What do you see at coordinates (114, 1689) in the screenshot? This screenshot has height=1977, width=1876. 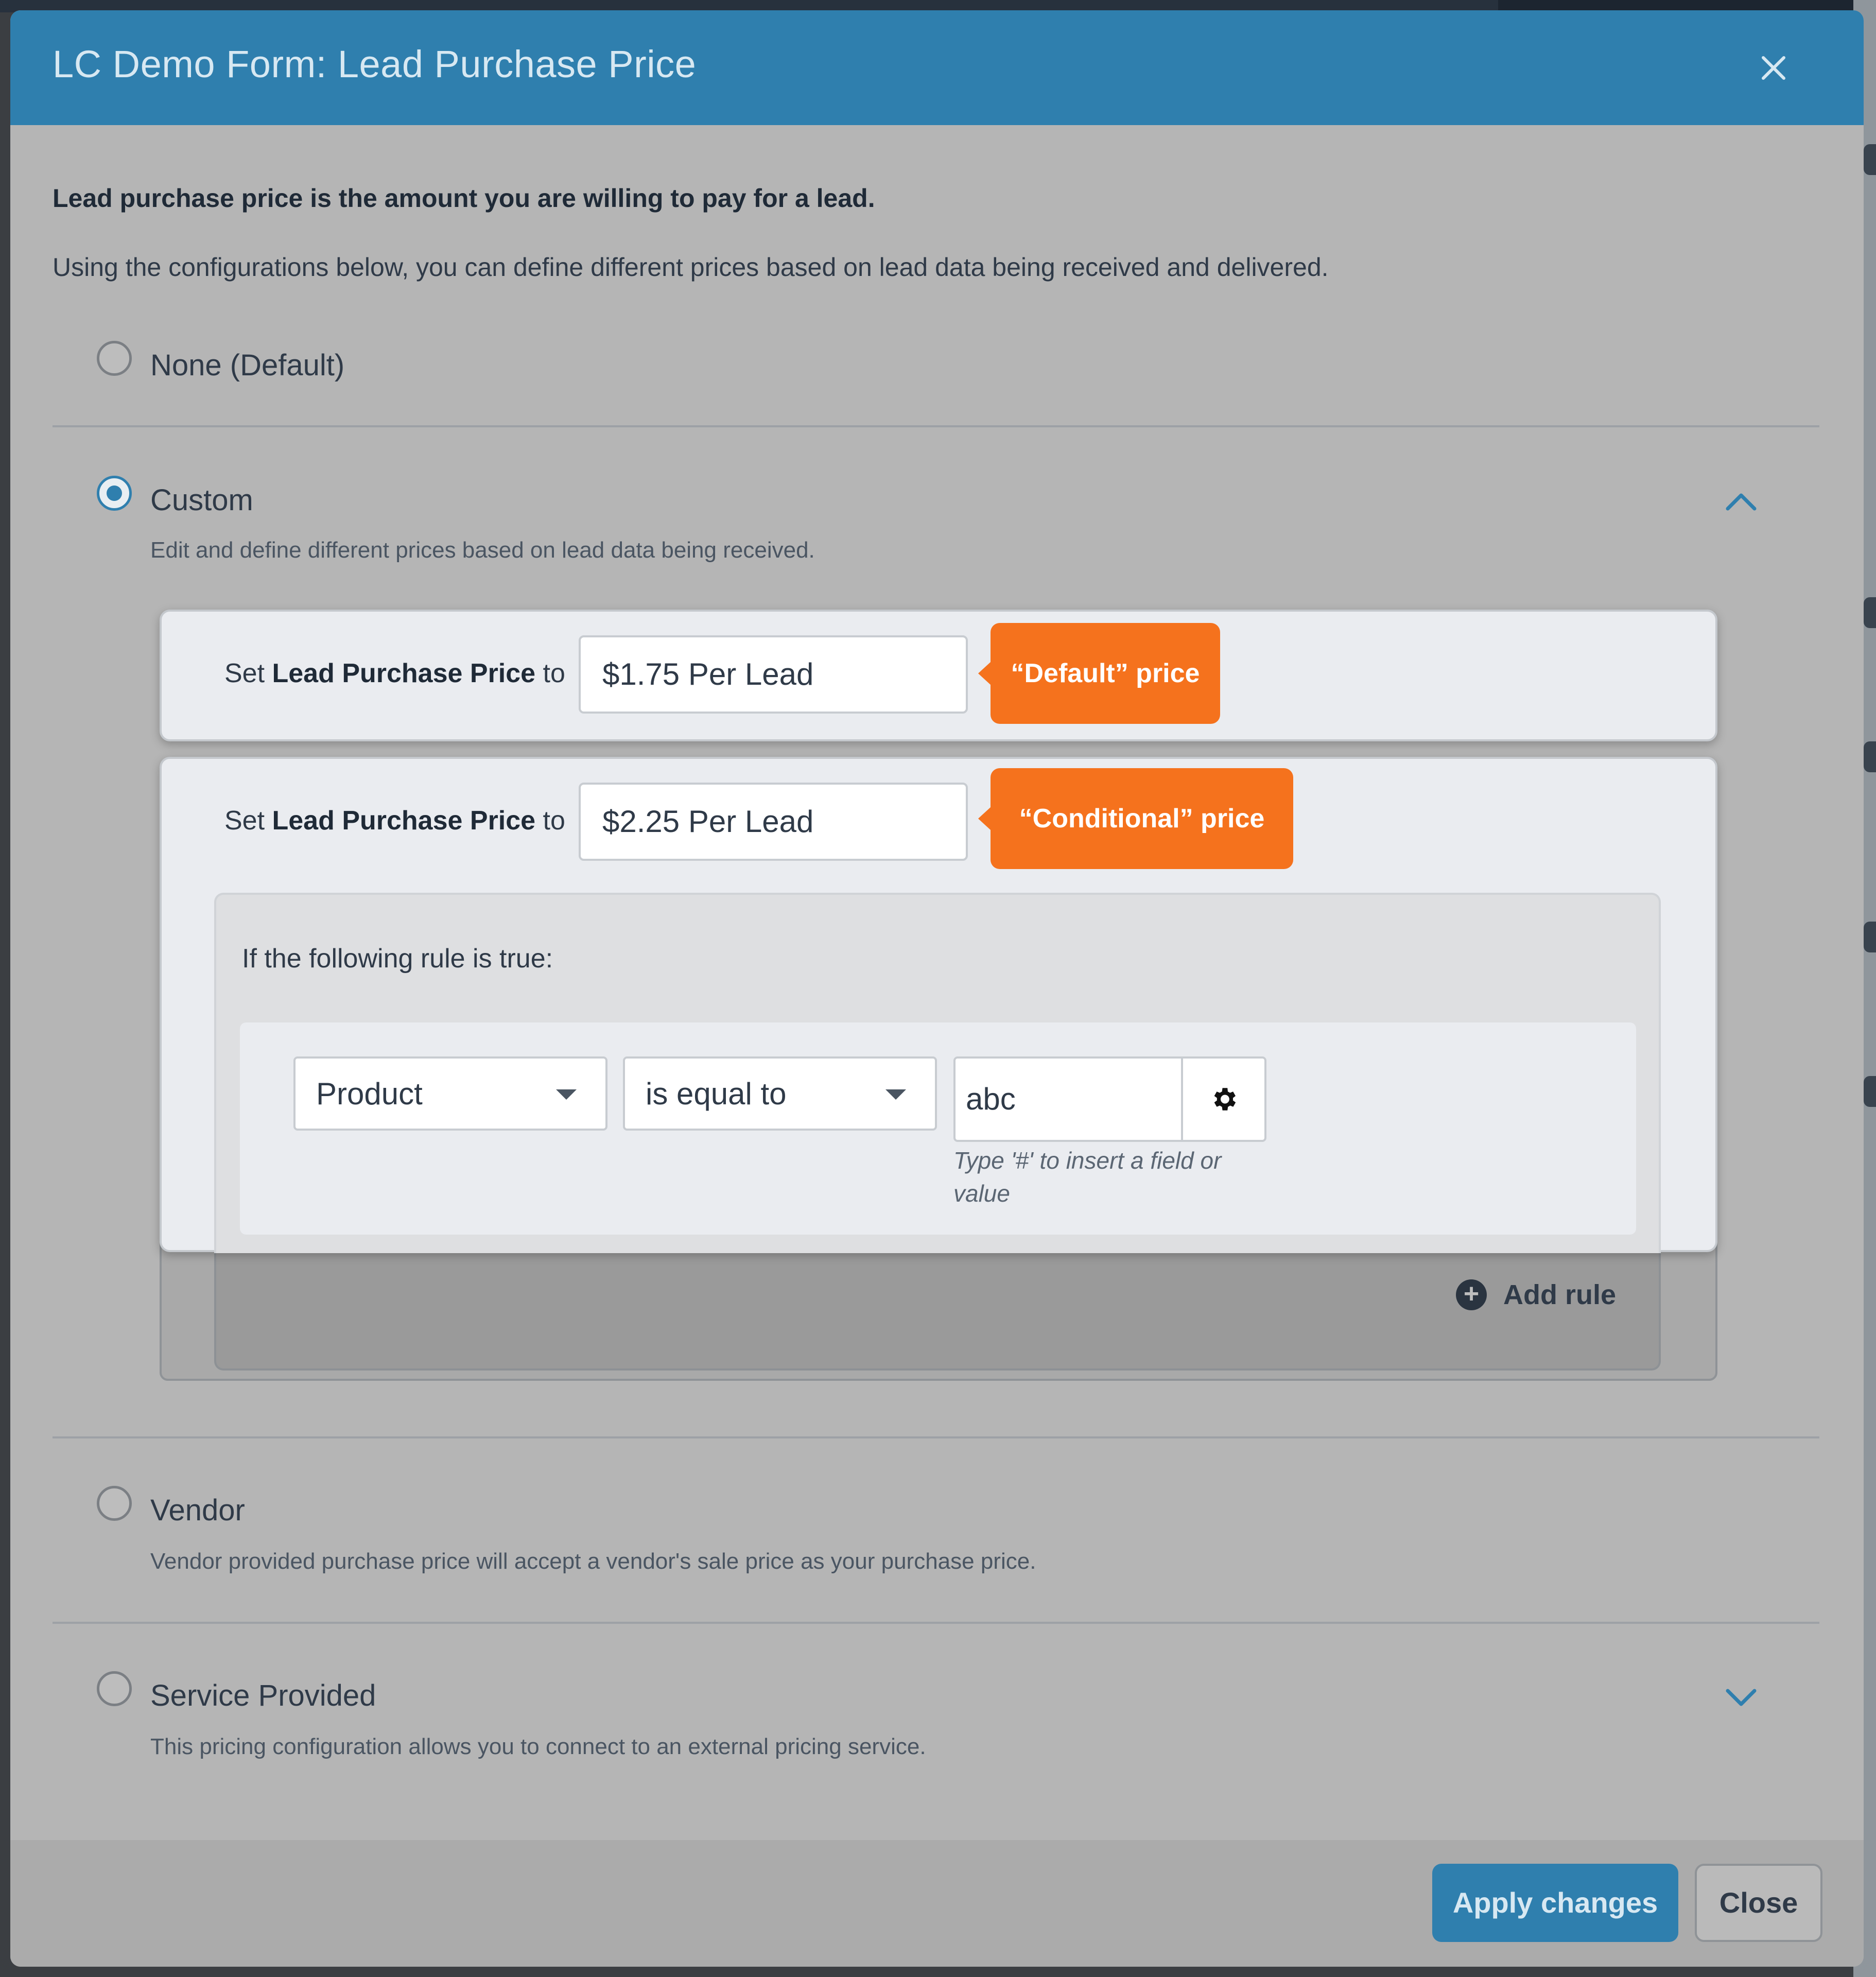 I see `radio-service-provided` at bounding box center [114, 1689].